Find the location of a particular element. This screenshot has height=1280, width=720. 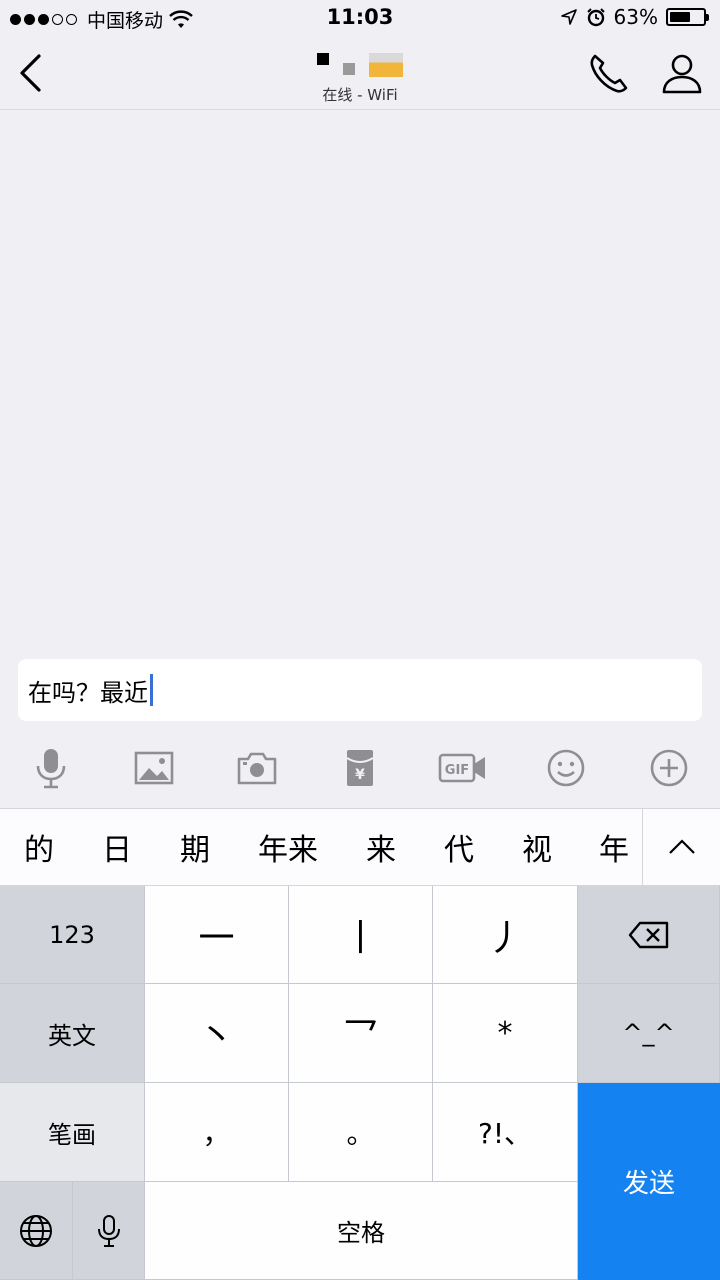

phone-icon is located at coordinates (609, 73).